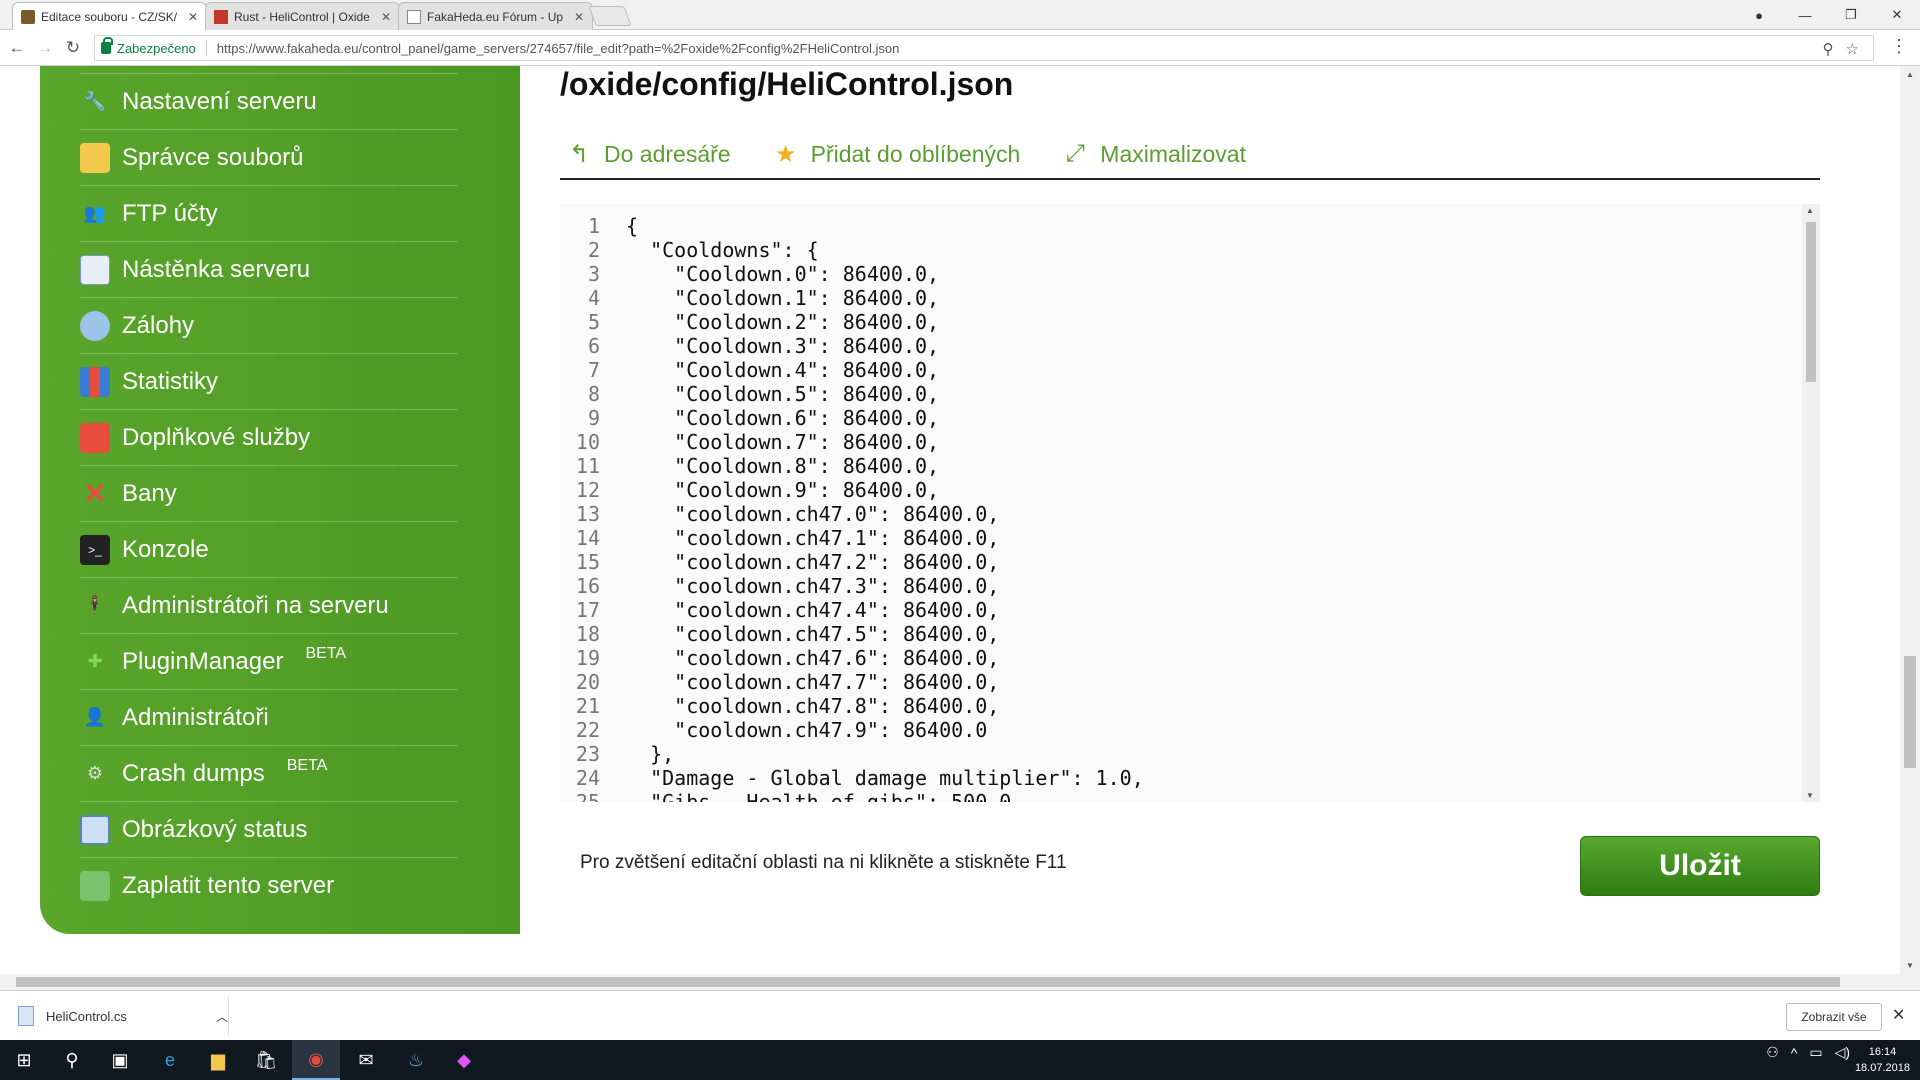 This screenshot has height=1080, width=1920. Describe the element at coordinates (269, 494) in the screenshot. I see `sidebar-item-bany: ✕ Bany` at that location.